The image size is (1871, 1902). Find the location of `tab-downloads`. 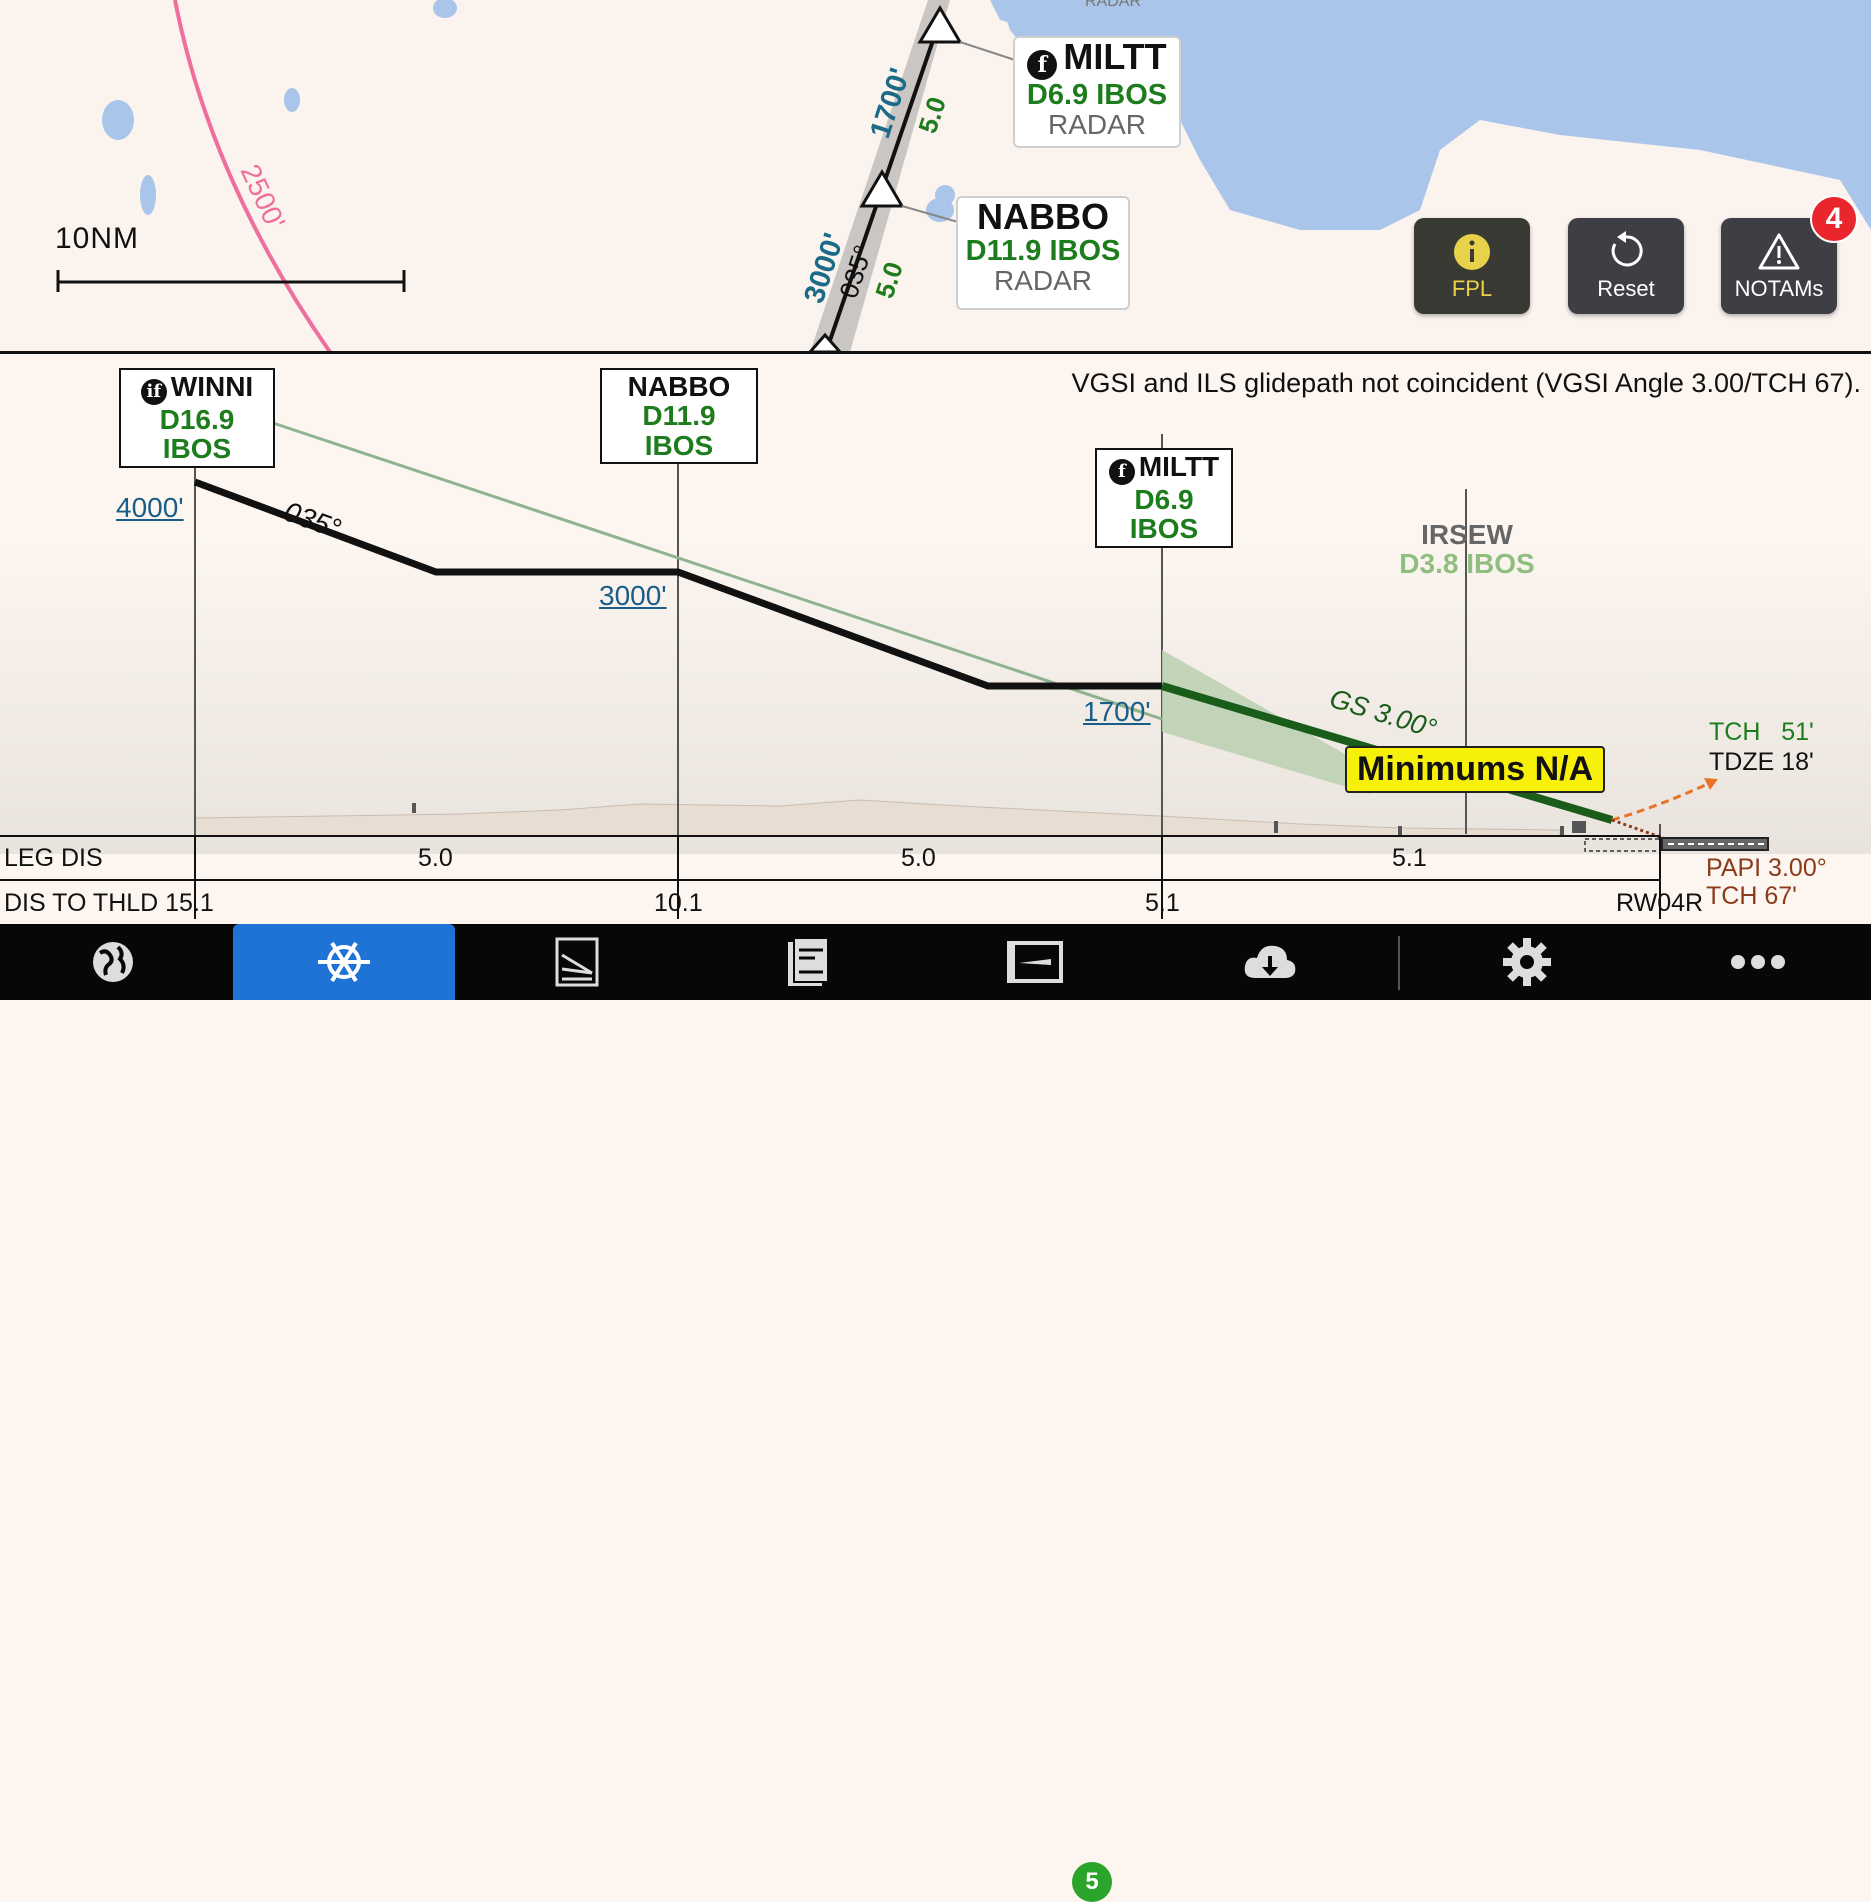

tab-downloads is located at coordinates (1270, 962).